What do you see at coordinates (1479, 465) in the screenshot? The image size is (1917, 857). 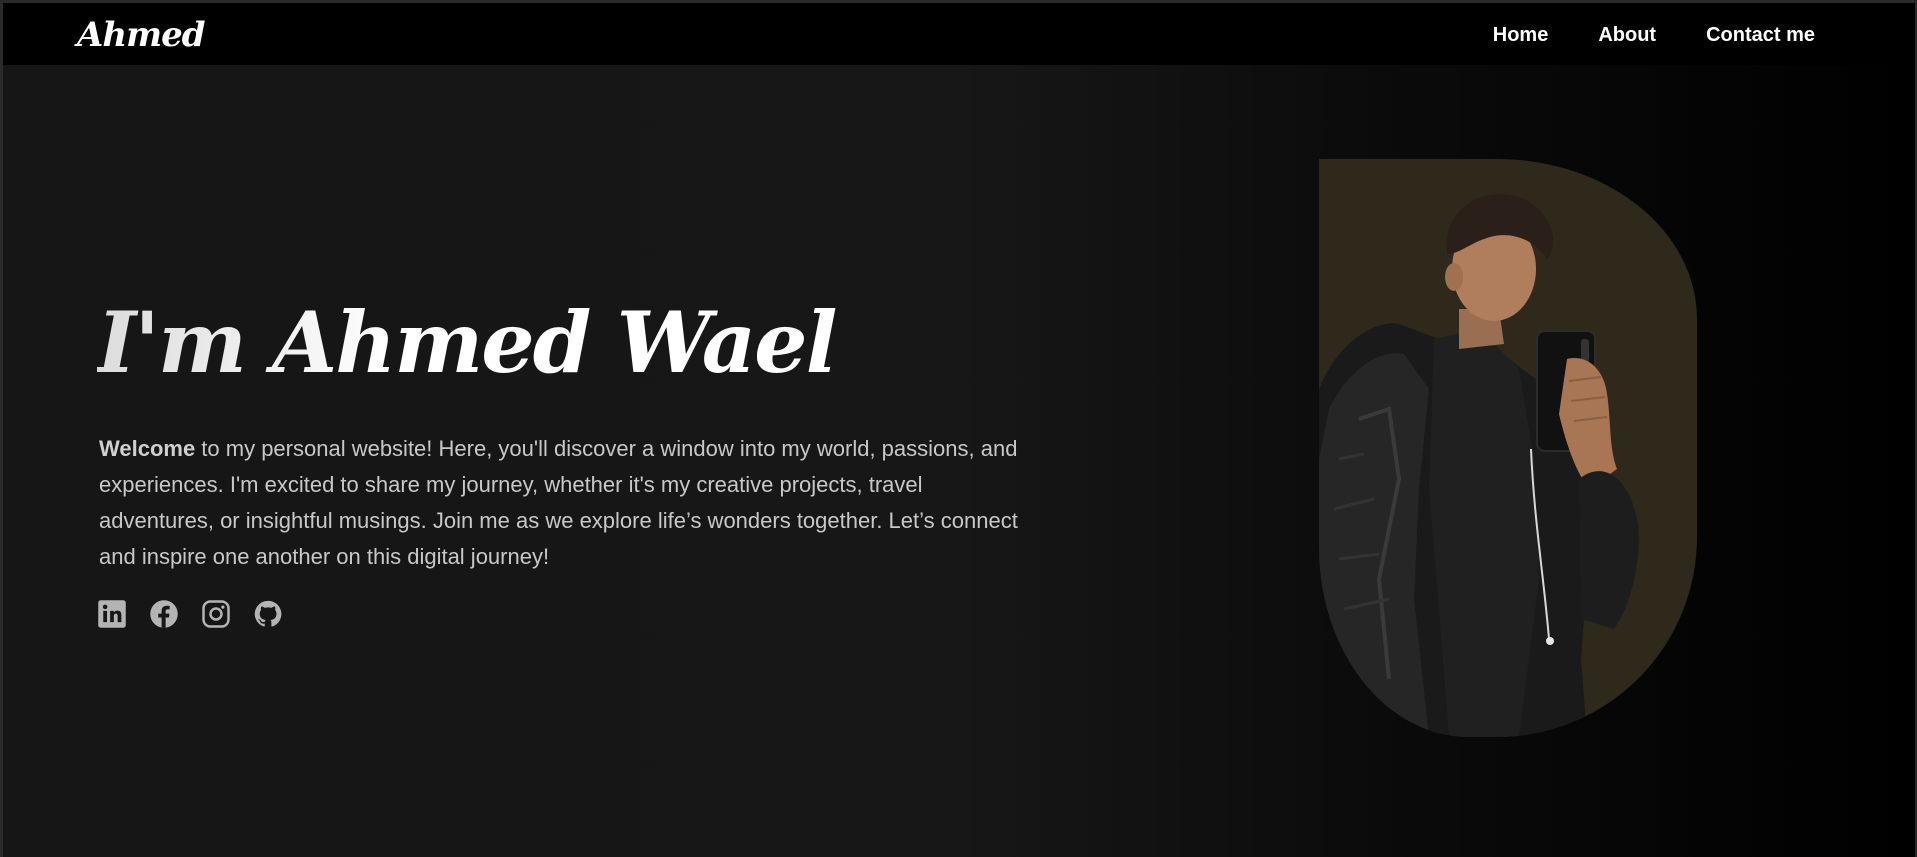 I see `portrait-illustration` at bounding box center [1479, 465].